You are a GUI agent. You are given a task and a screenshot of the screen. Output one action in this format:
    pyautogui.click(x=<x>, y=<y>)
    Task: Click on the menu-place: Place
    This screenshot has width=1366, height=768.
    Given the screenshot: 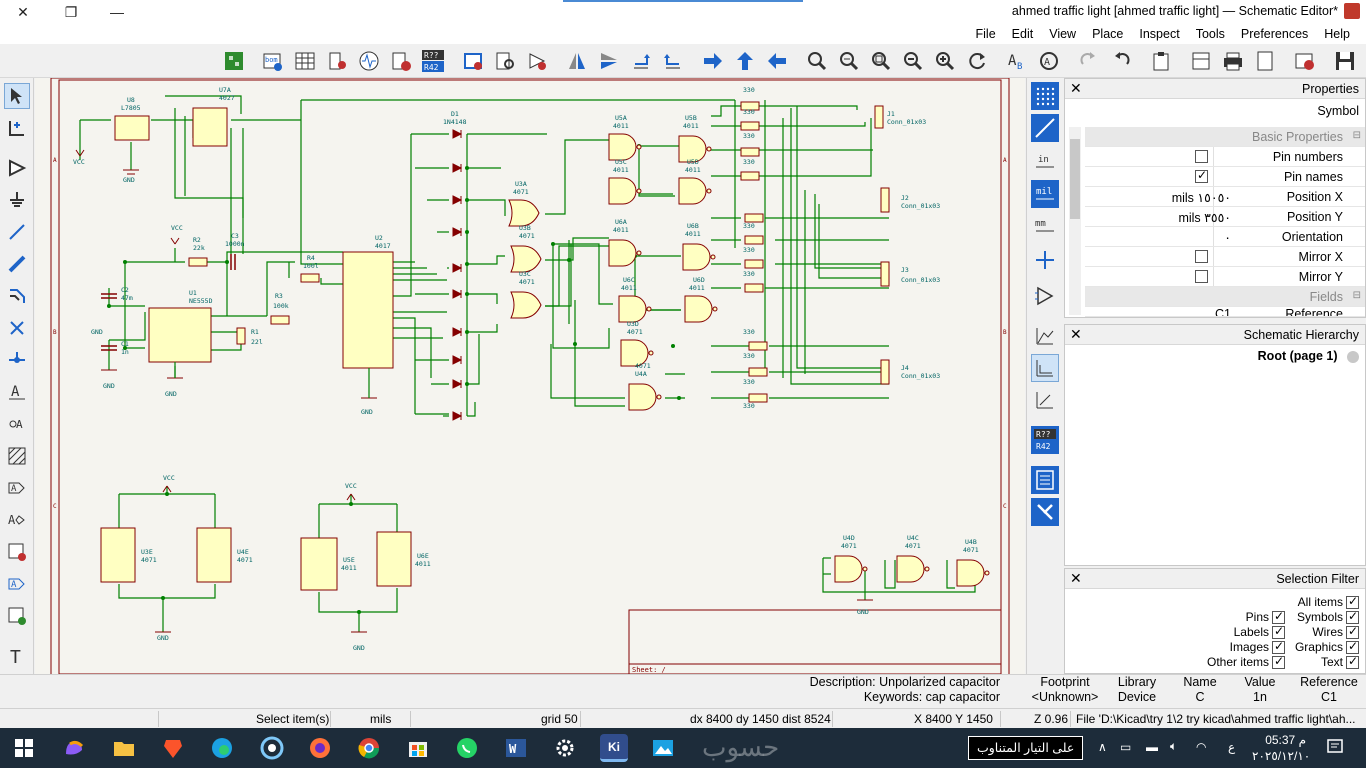 What is the action you would take?
    pyautogui.click(x=1107, y=34)
    